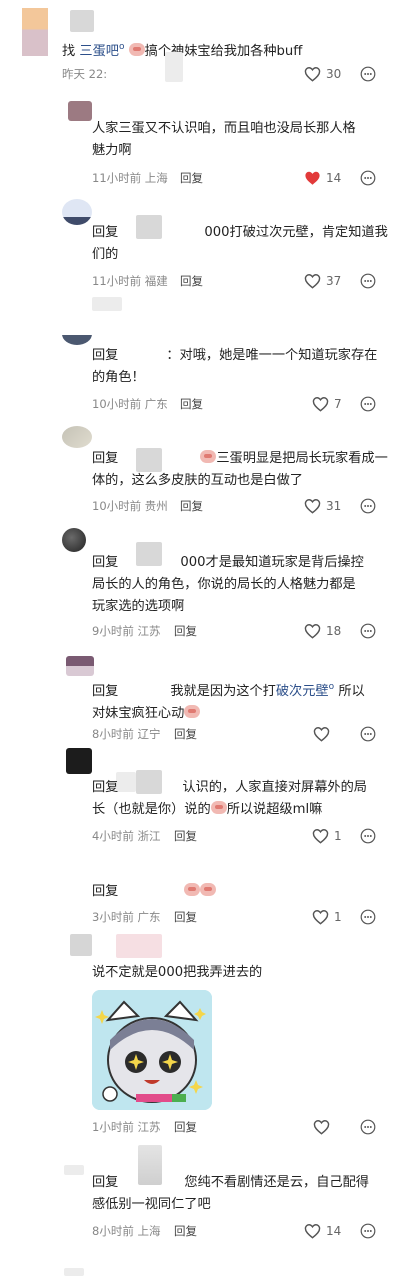  I want to click on comment-location: 辽宁, so click(149, 734).